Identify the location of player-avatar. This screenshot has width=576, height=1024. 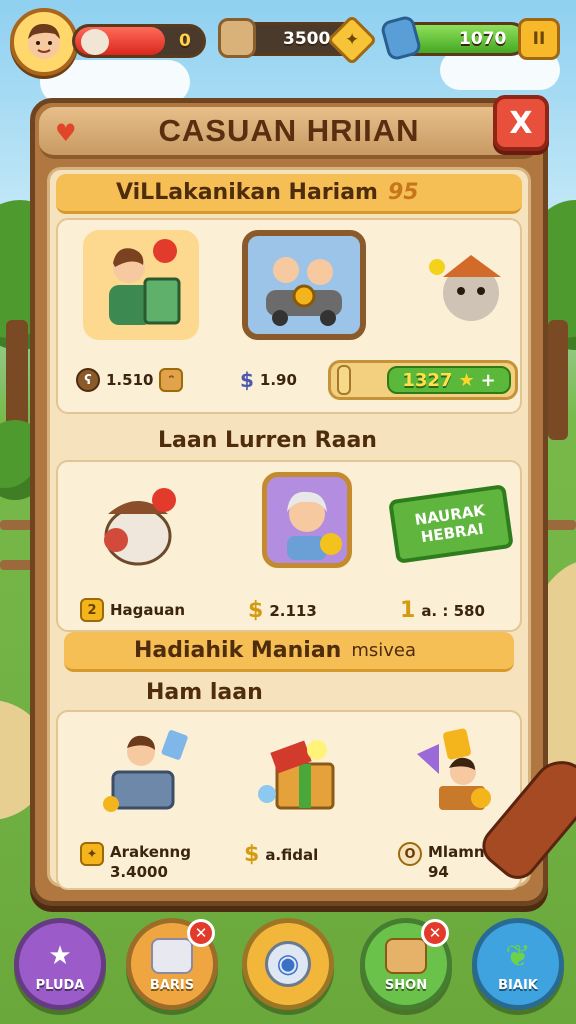
(44, 42).